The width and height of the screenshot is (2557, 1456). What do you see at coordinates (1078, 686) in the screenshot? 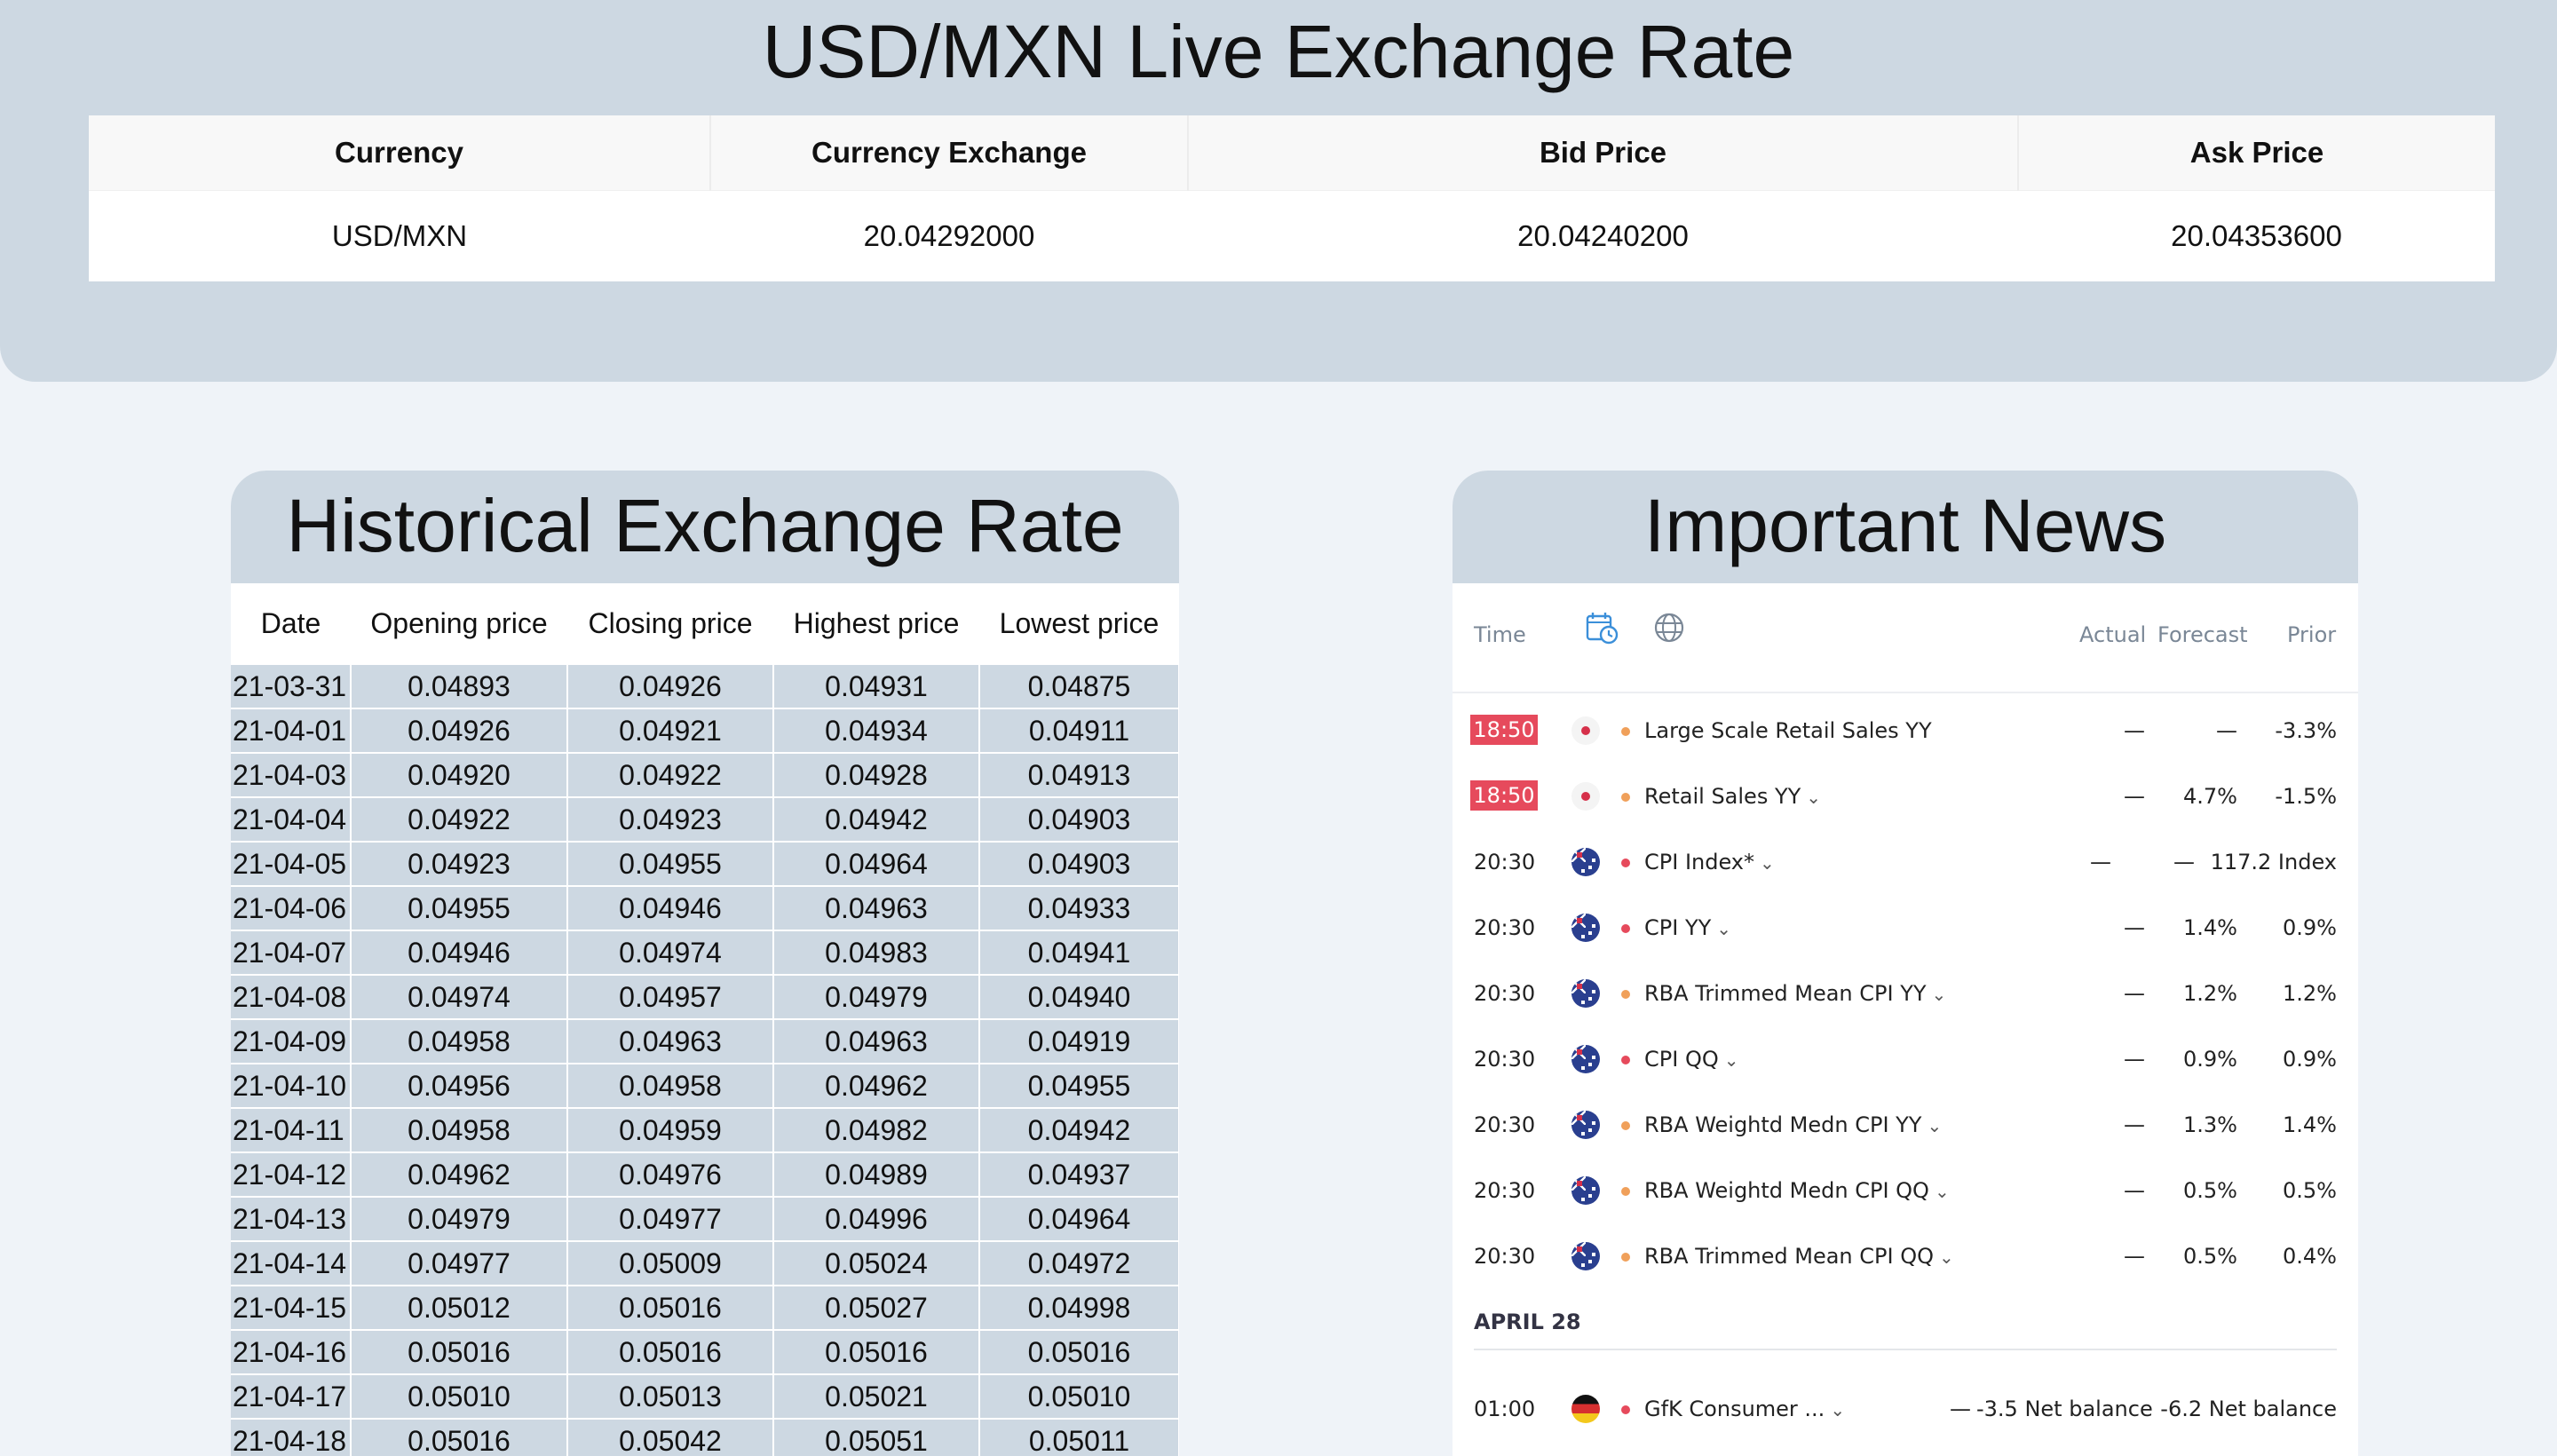
I see `cell-lowest-price: 0.04875` at bounding box center [1078, 686].